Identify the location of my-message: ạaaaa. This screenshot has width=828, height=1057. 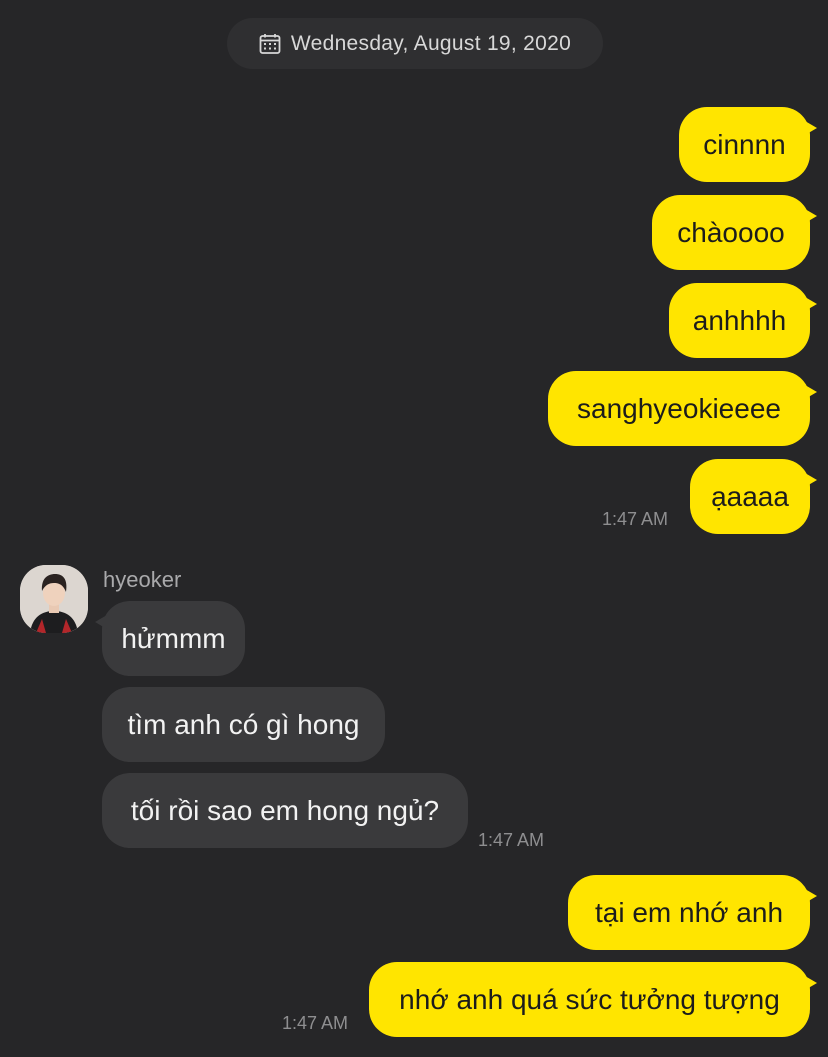
(753, 496).